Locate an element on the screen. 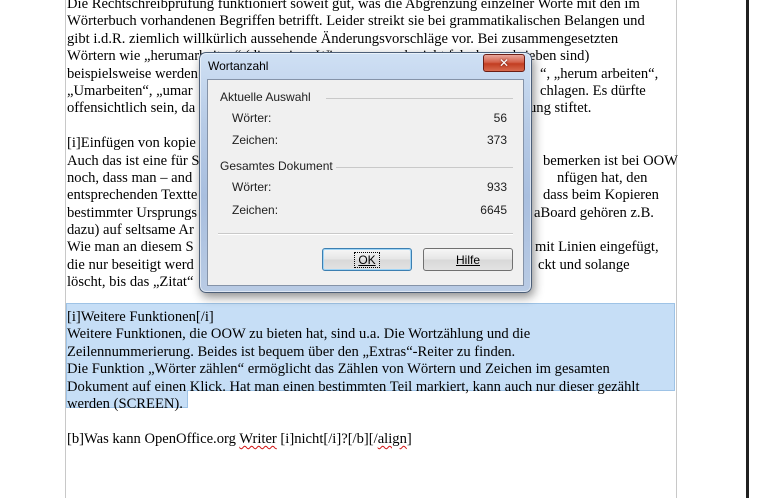 Image resolution: width=761 pixels, height=498 pixels. doc-line-fragment: mit Linien eingefügt, is located at coordinates (597, 247).